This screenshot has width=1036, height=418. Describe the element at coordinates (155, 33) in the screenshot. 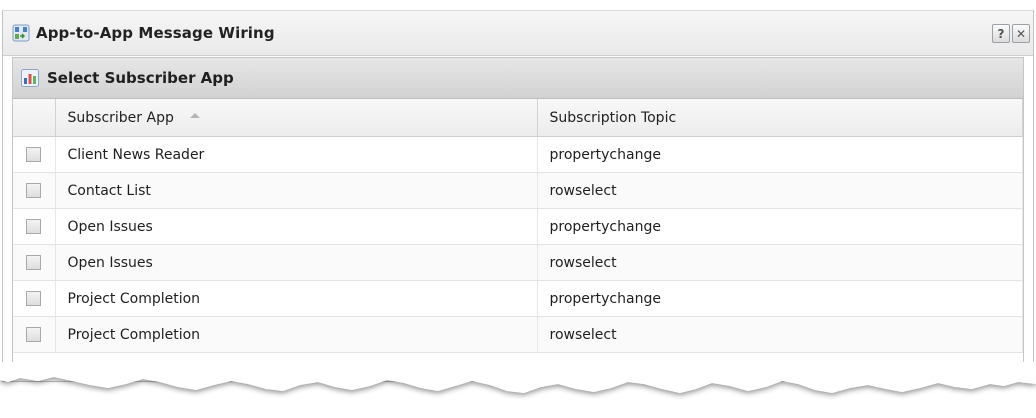

I see `dialog-title: App-to-App Message Wiring` at that location.